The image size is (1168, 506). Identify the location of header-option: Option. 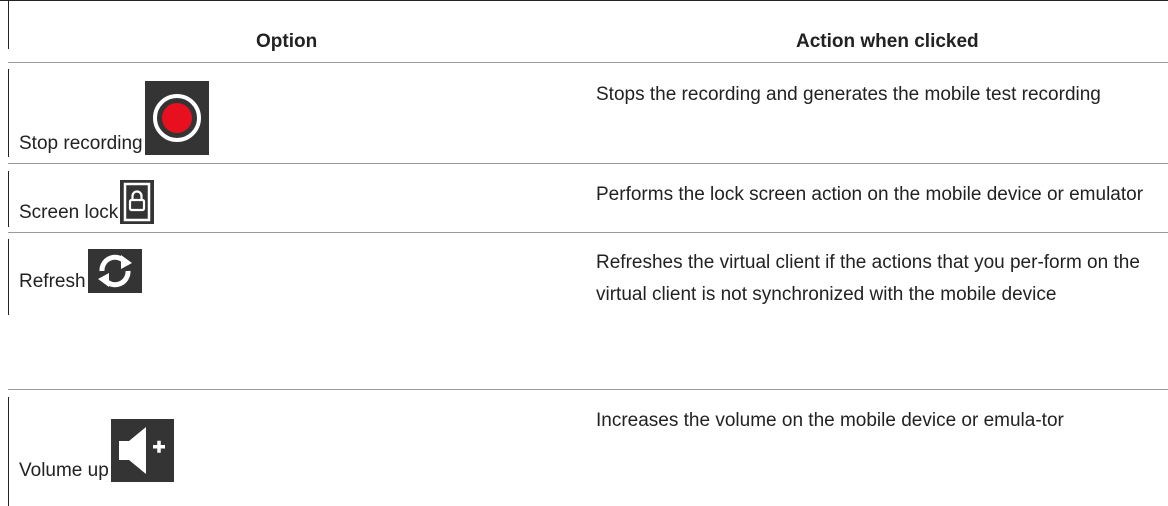
(287, 41).